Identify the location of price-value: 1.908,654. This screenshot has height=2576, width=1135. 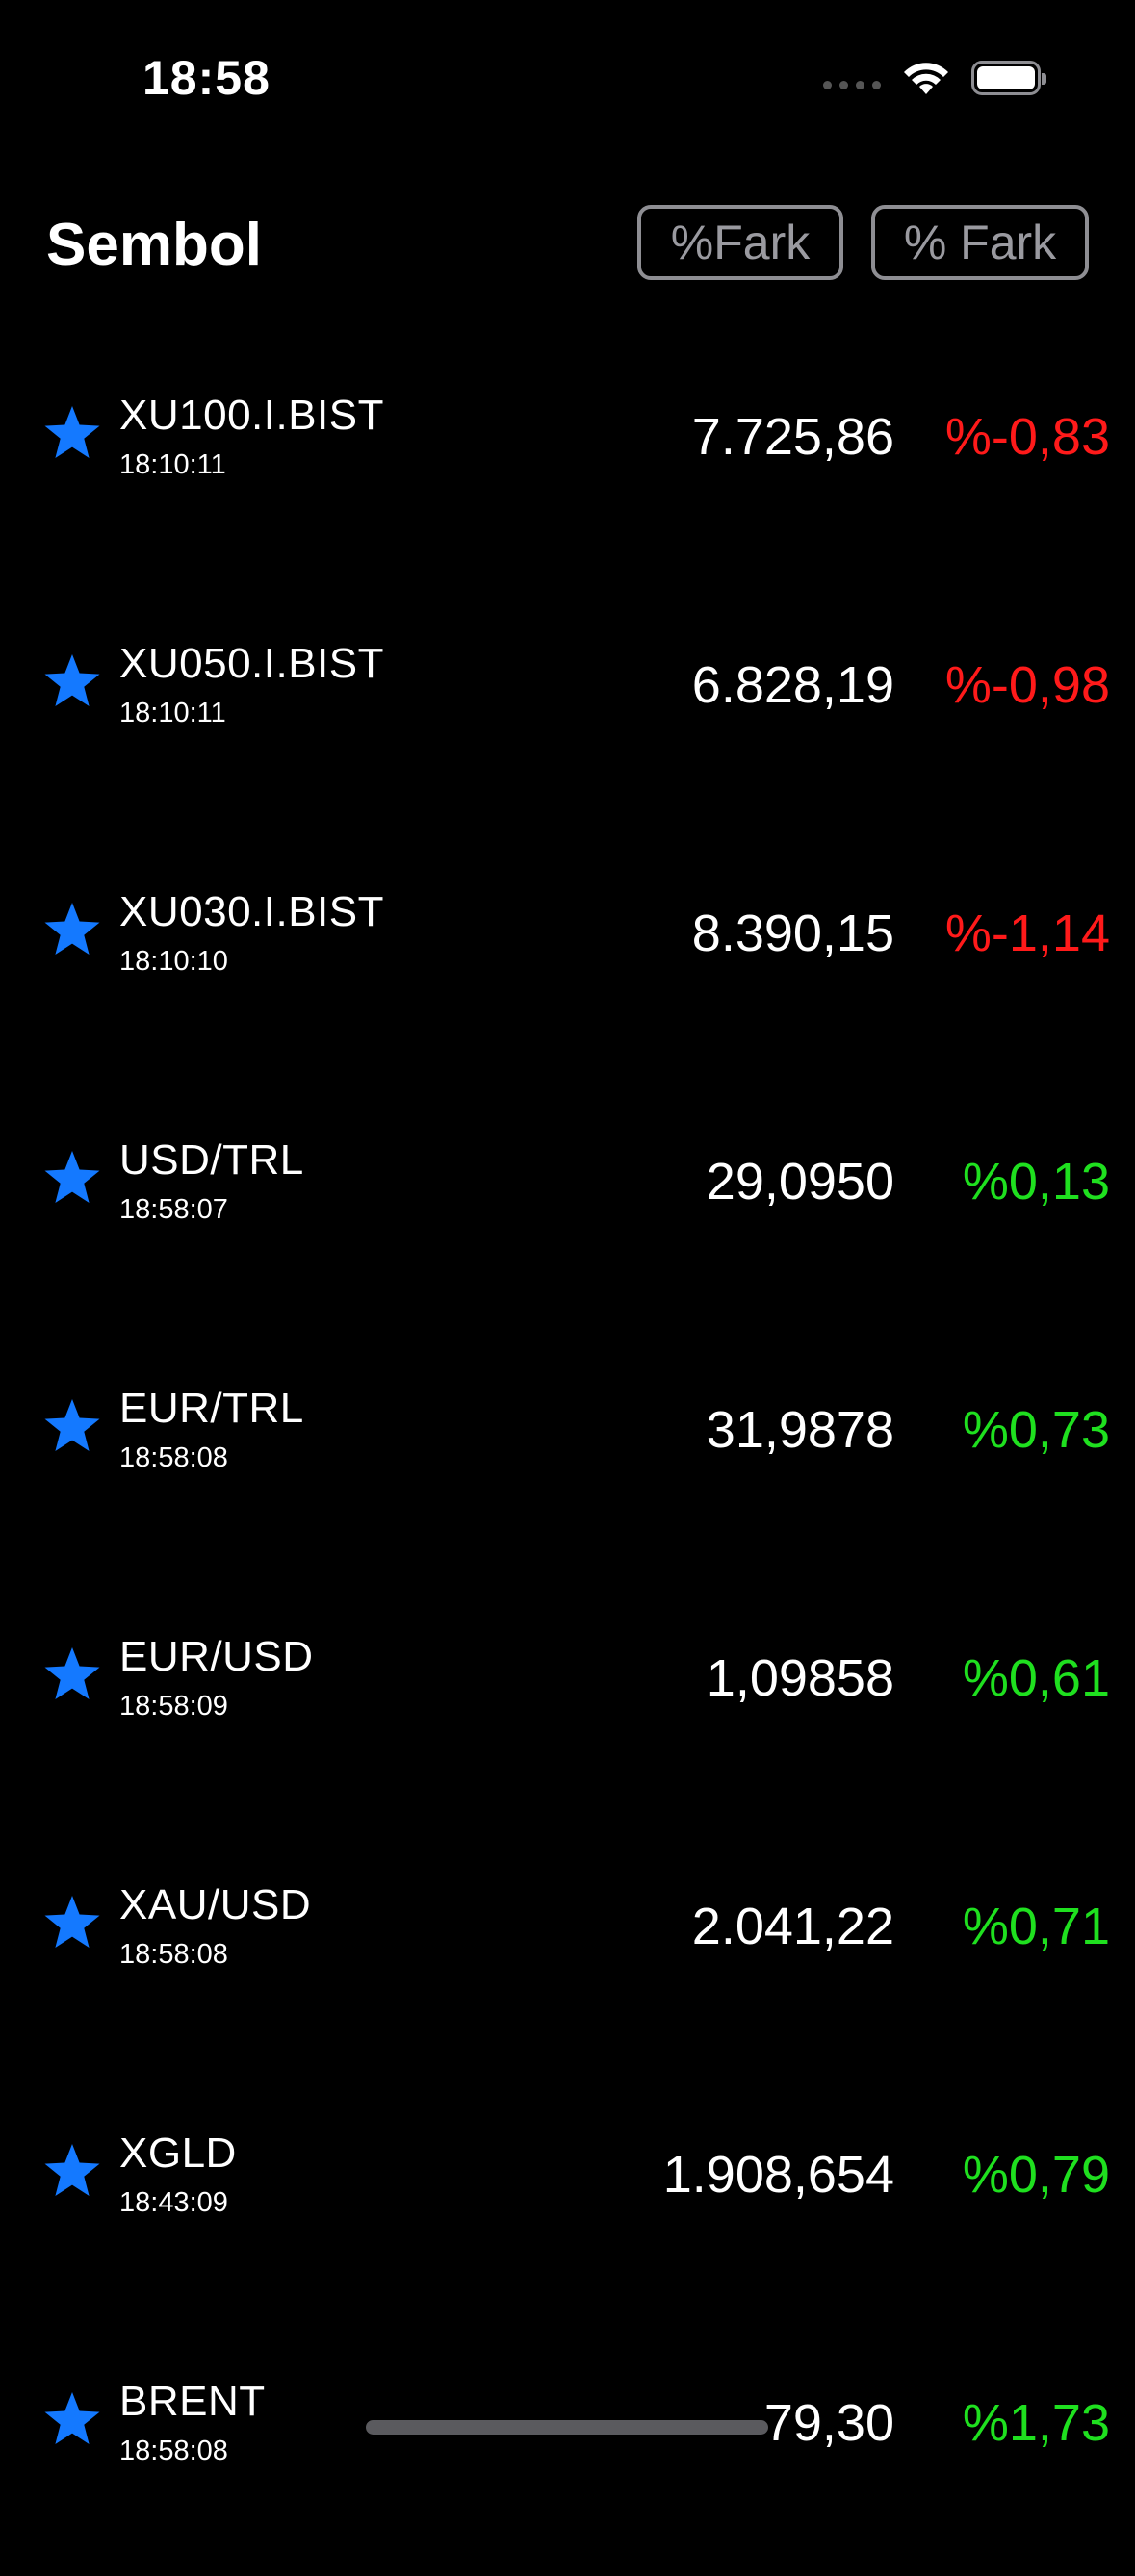
(778, 2175).